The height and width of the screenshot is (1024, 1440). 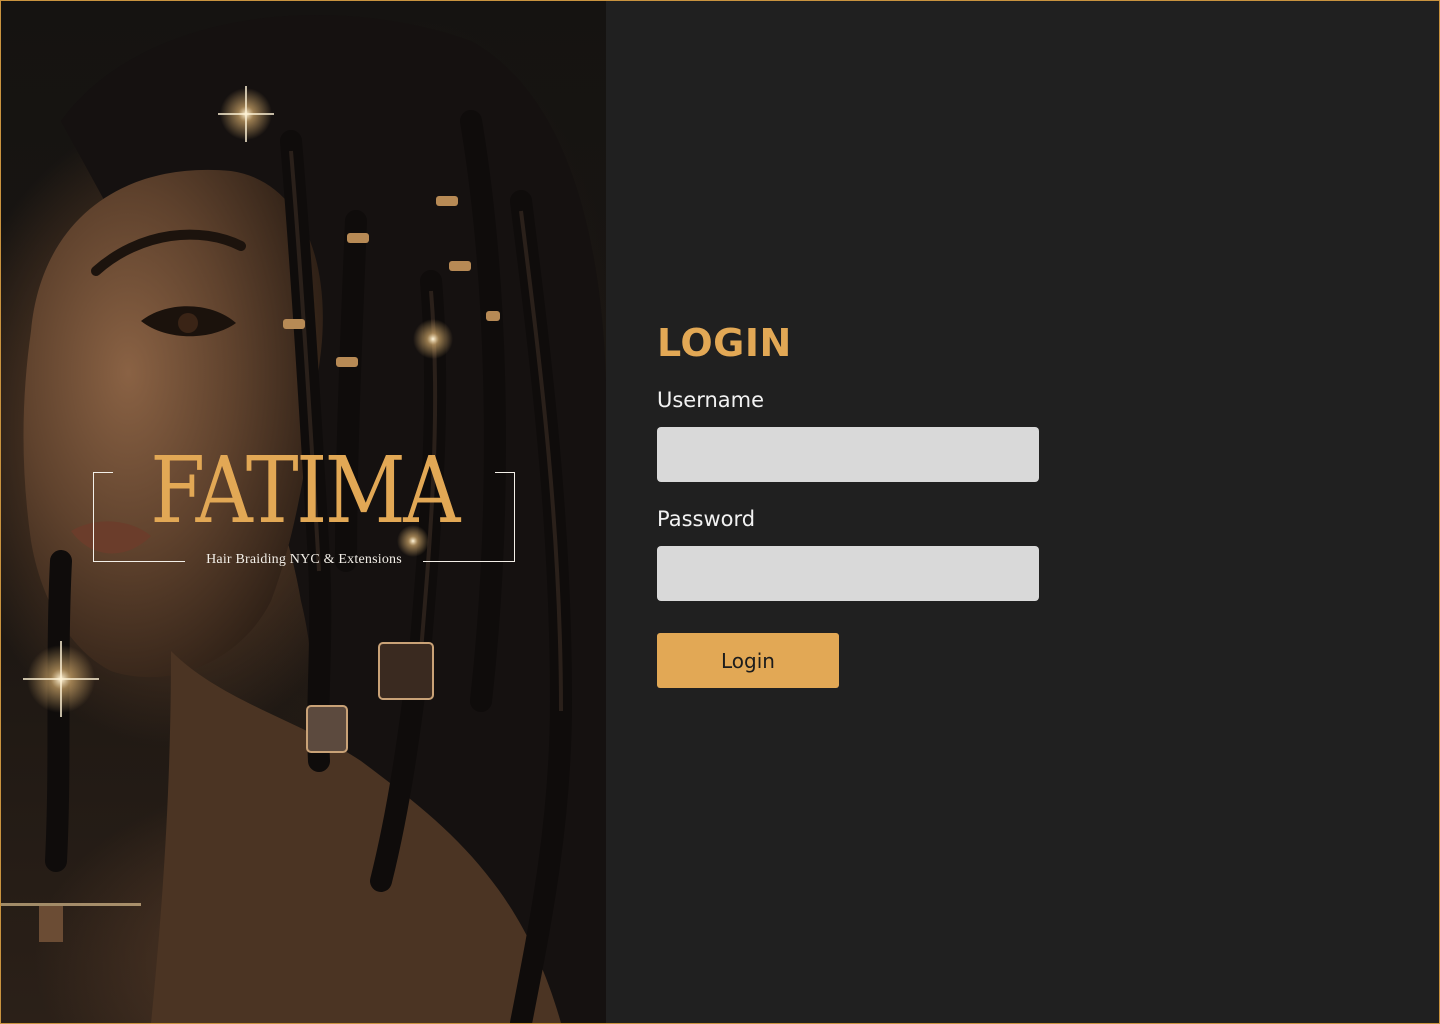 What do you see at coordinates (748, 660) in the screenshot?
I see `login-button: Login` at bounding box center [748, 660].